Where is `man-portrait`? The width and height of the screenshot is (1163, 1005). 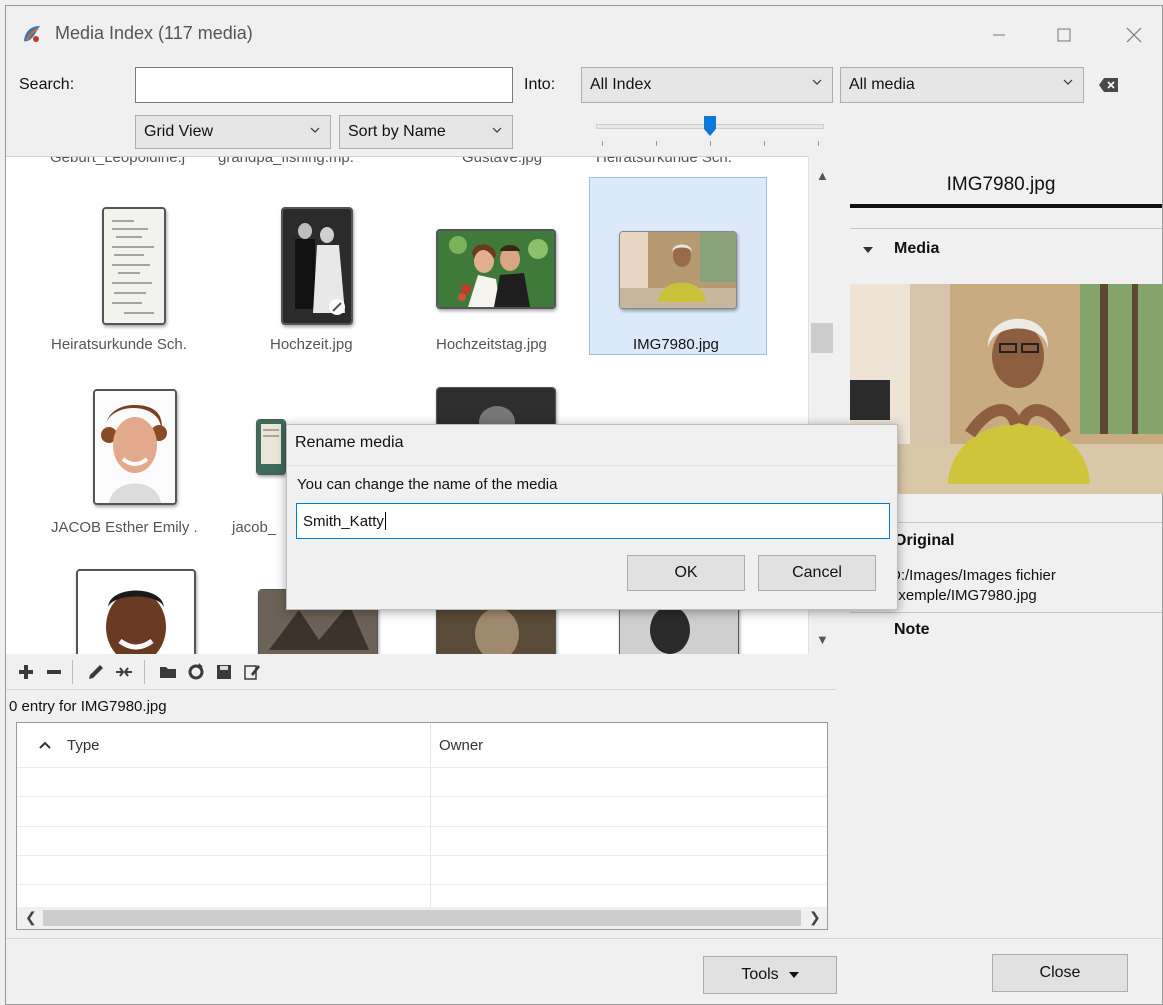
man-portrait is located at coordinates (136, 612).